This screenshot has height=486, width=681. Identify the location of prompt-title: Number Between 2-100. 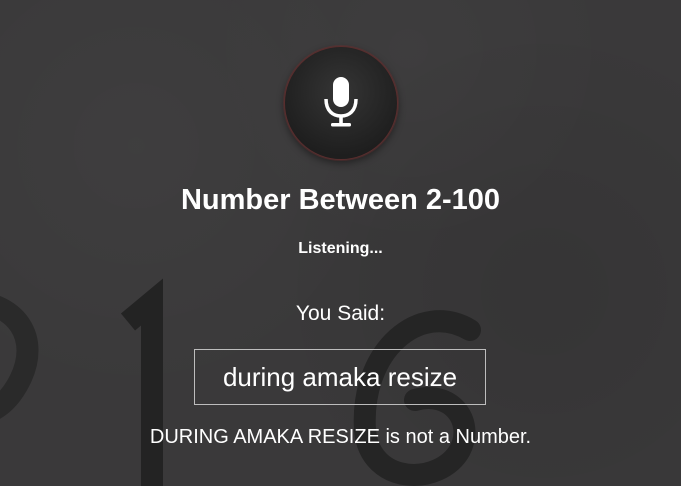
(340, 200).